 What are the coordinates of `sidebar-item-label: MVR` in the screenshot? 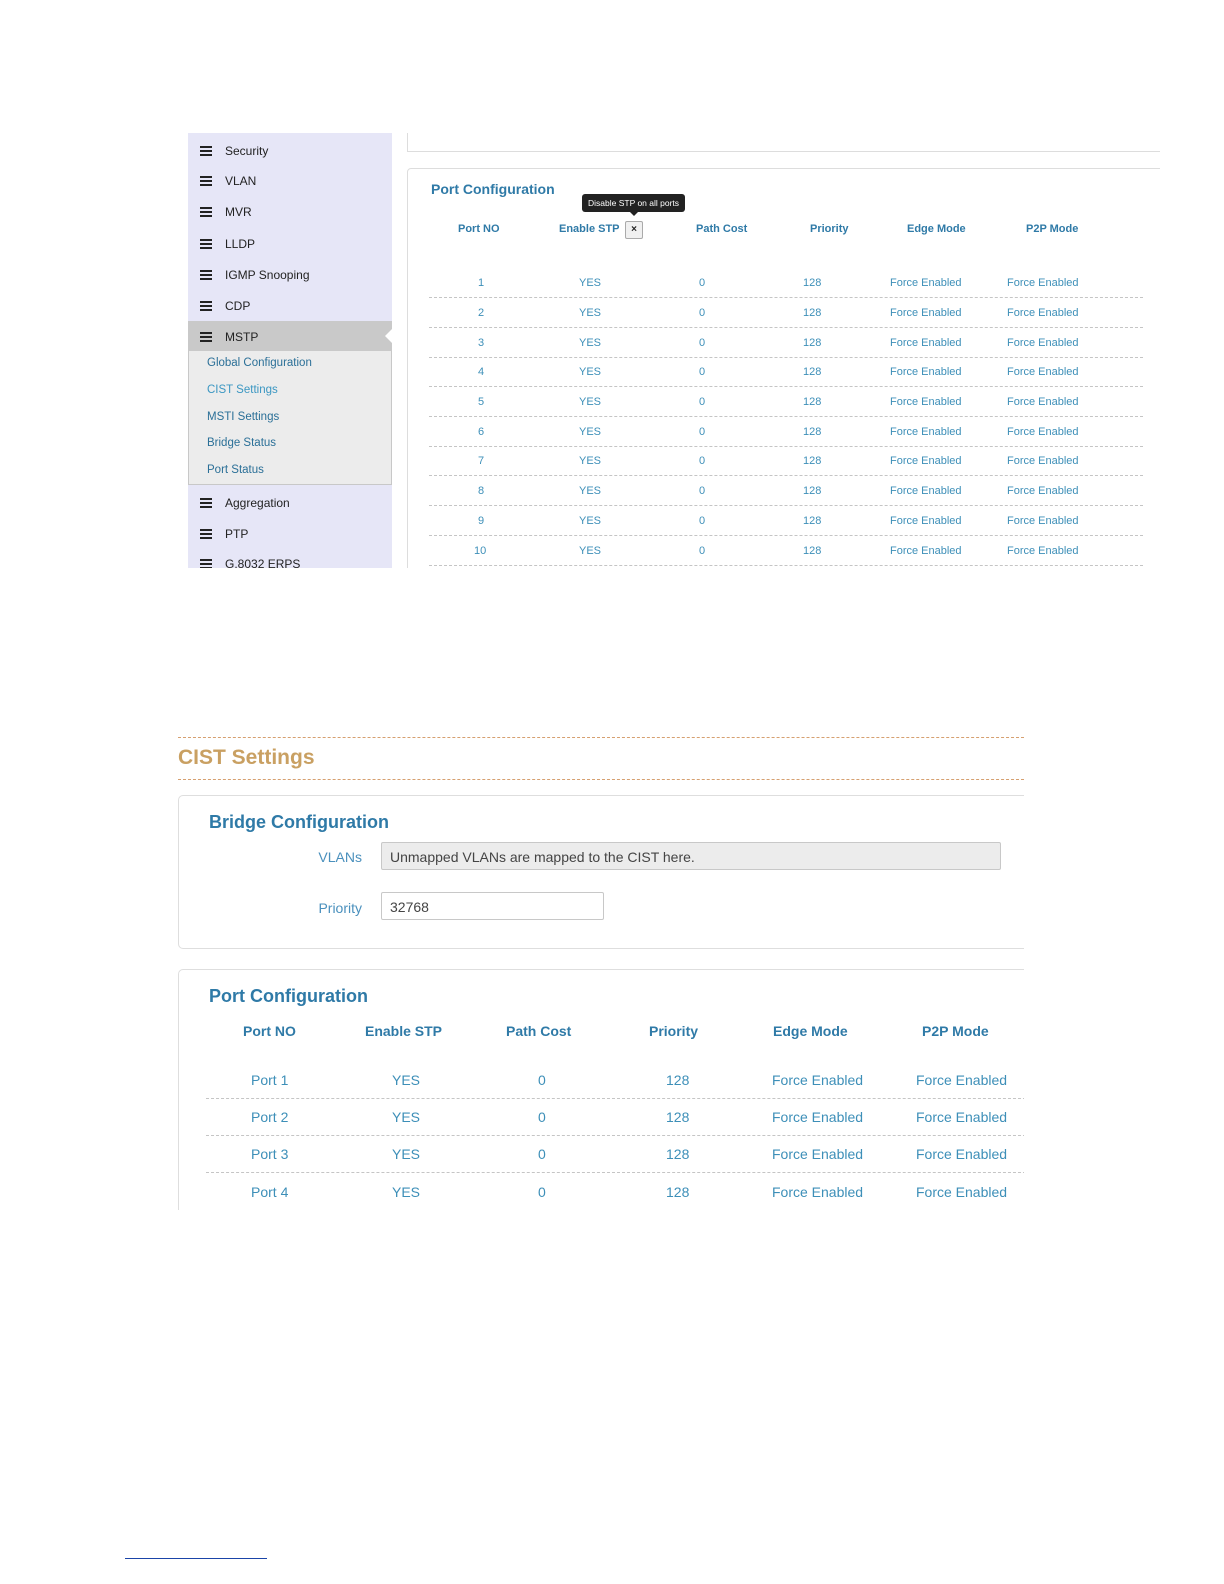 It's located at (238, 212).